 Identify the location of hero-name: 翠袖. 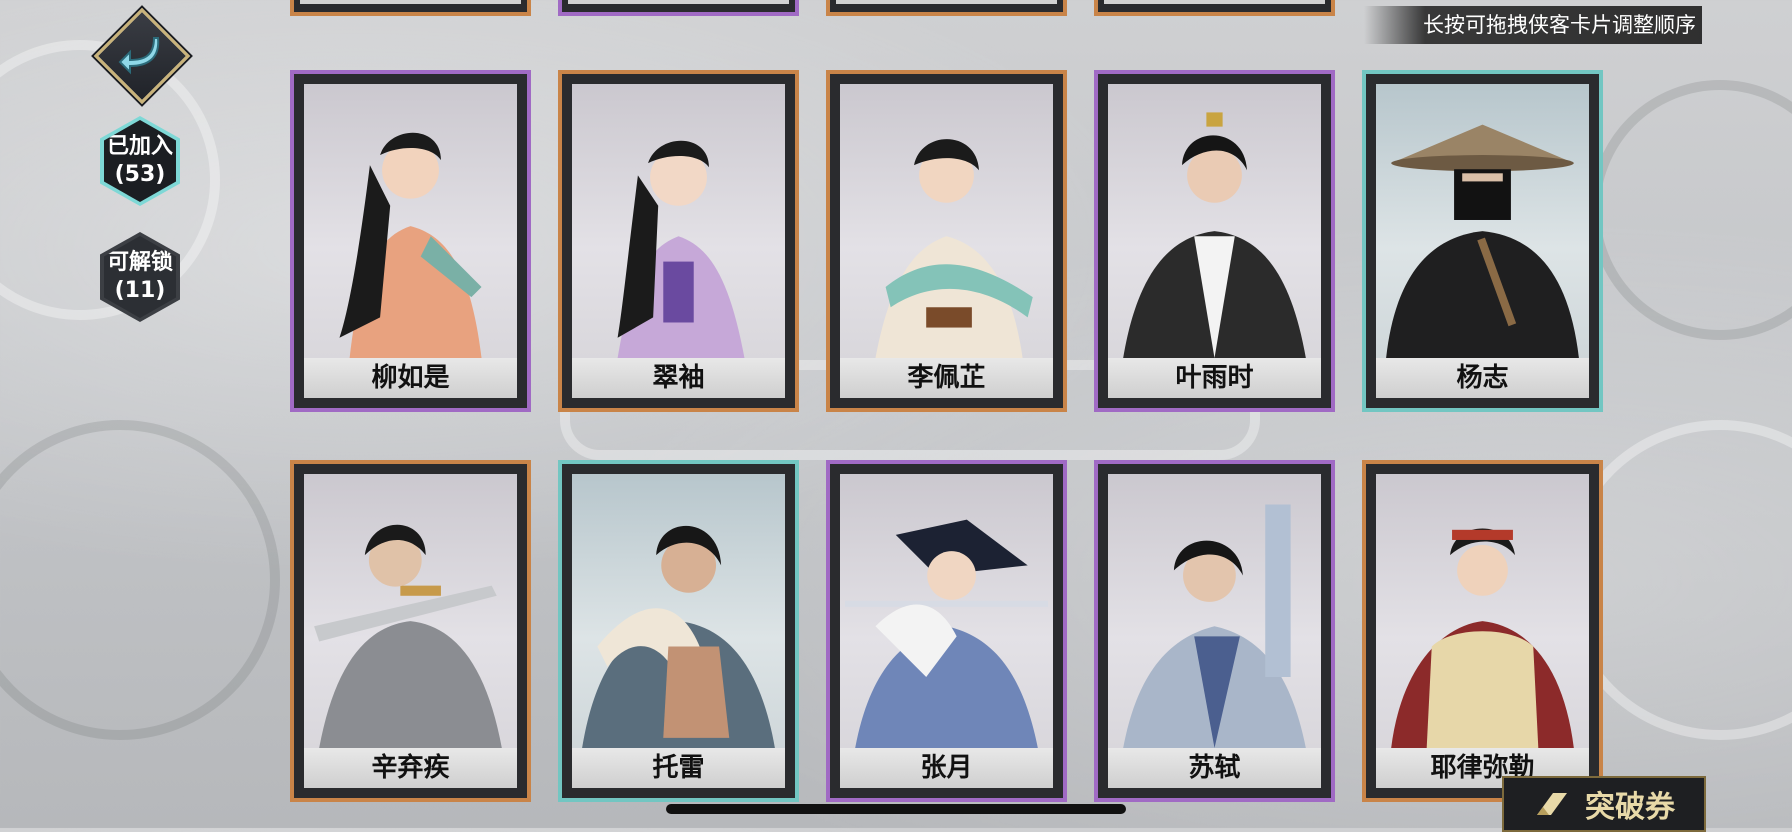
(678, 378).